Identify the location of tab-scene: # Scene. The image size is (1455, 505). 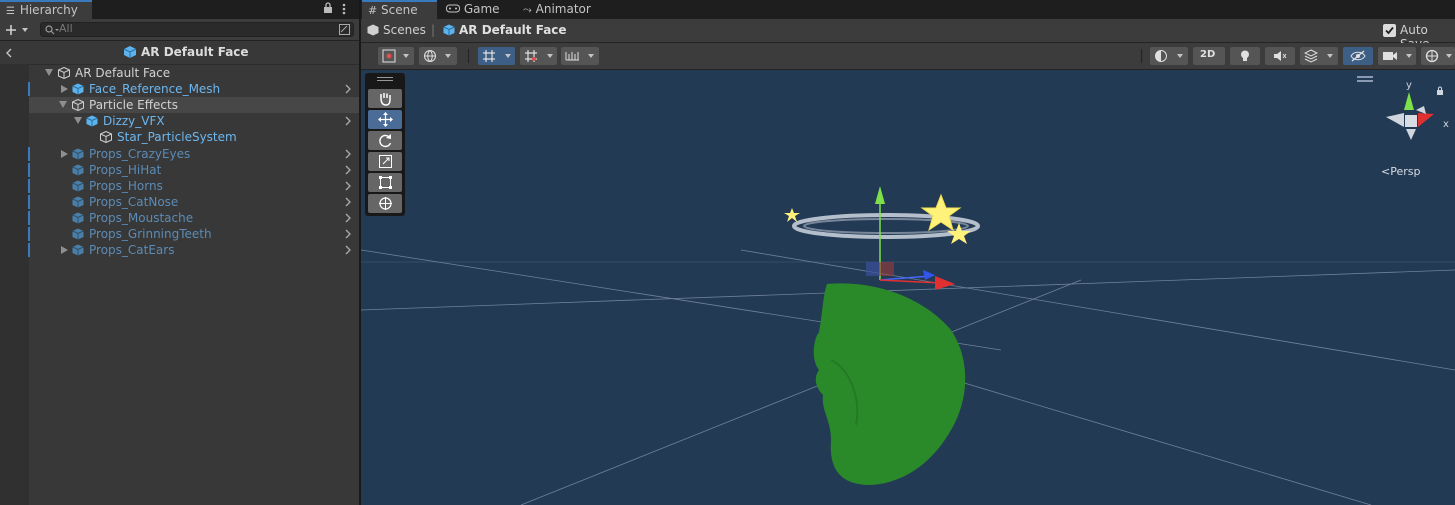
(399, 9).